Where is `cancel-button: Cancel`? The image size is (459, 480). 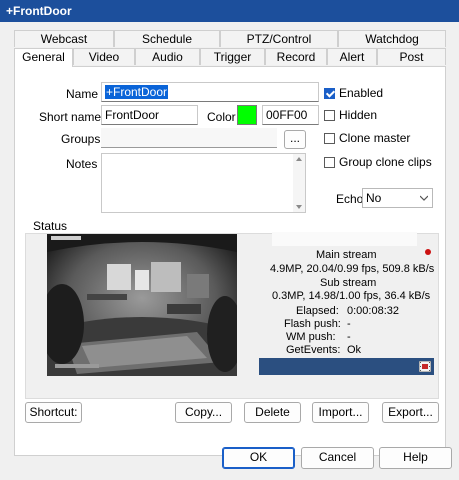 cancel-button: Cancel is located at coordinates (337, 458).